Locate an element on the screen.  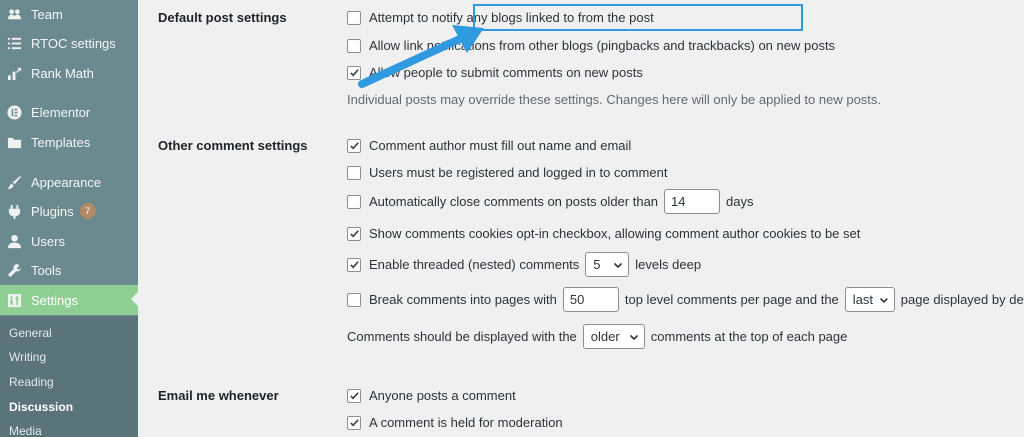
order-suffix: comments at the top of each page is located at coordinates (749, 336).